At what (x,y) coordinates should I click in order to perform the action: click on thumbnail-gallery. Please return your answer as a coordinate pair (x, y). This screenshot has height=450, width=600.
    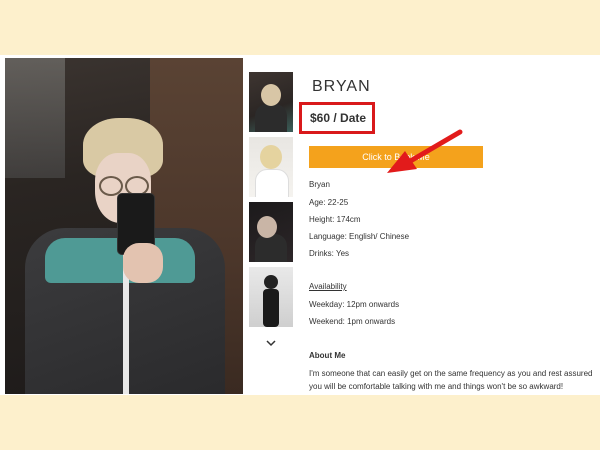
    Looking at the image, I should click on (271, 202).